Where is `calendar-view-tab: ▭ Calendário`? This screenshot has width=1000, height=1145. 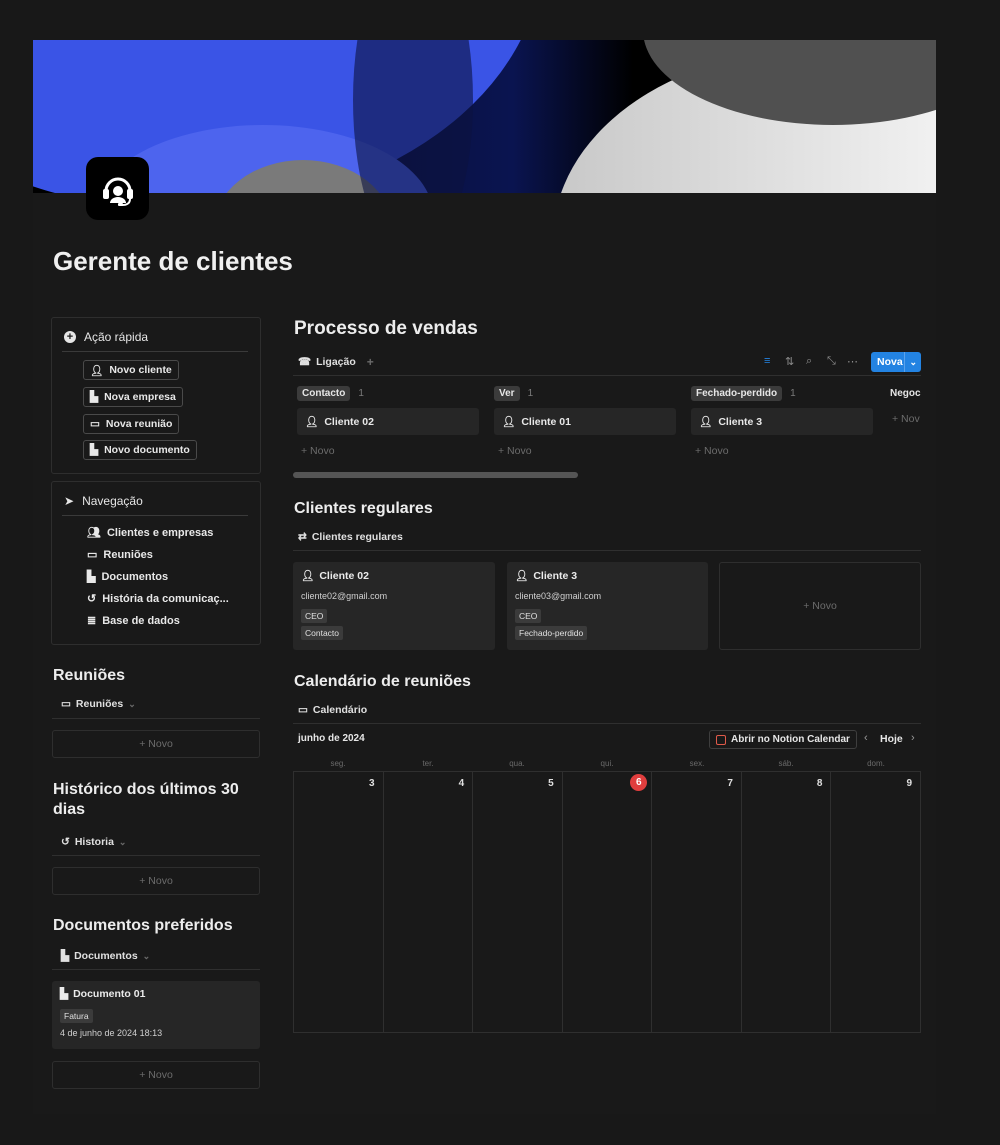 calendar-view-tab: ▭ Calendário is located at coordinates (332, 710).